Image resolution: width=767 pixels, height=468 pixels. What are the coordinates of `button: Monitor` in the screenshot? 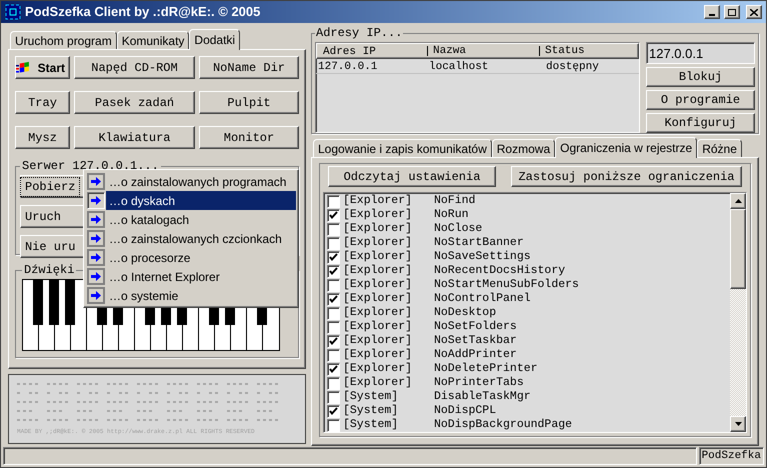 It's located at (249, 137).